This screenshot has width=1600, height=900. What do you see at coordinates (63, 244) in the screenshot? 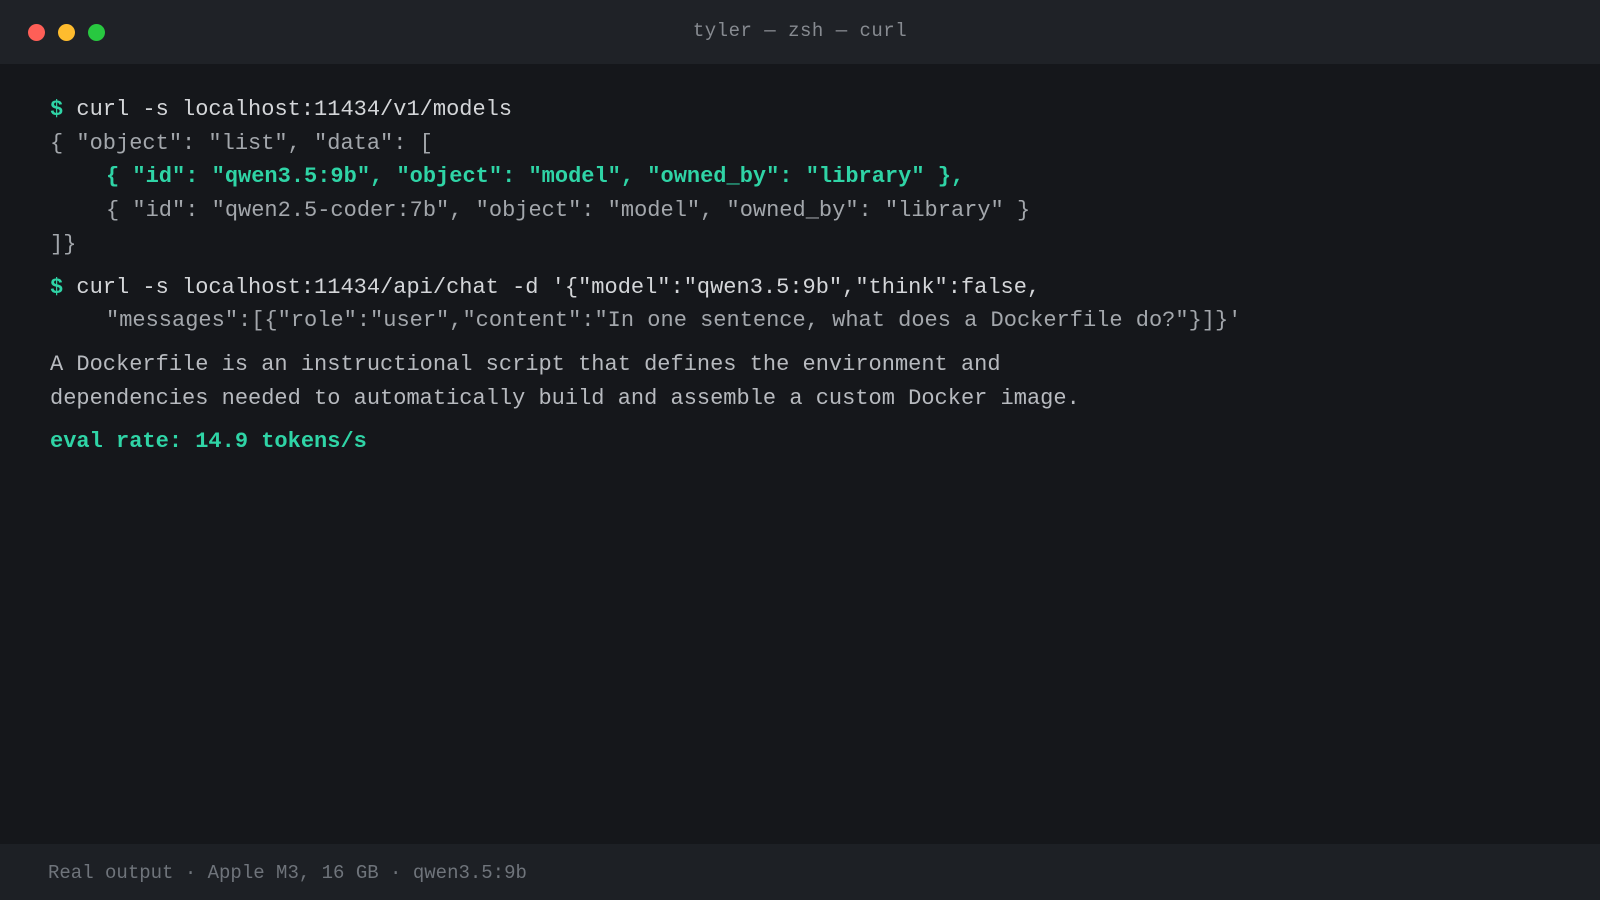
I see `output-line: ]}` at bounding box center [63, 244].